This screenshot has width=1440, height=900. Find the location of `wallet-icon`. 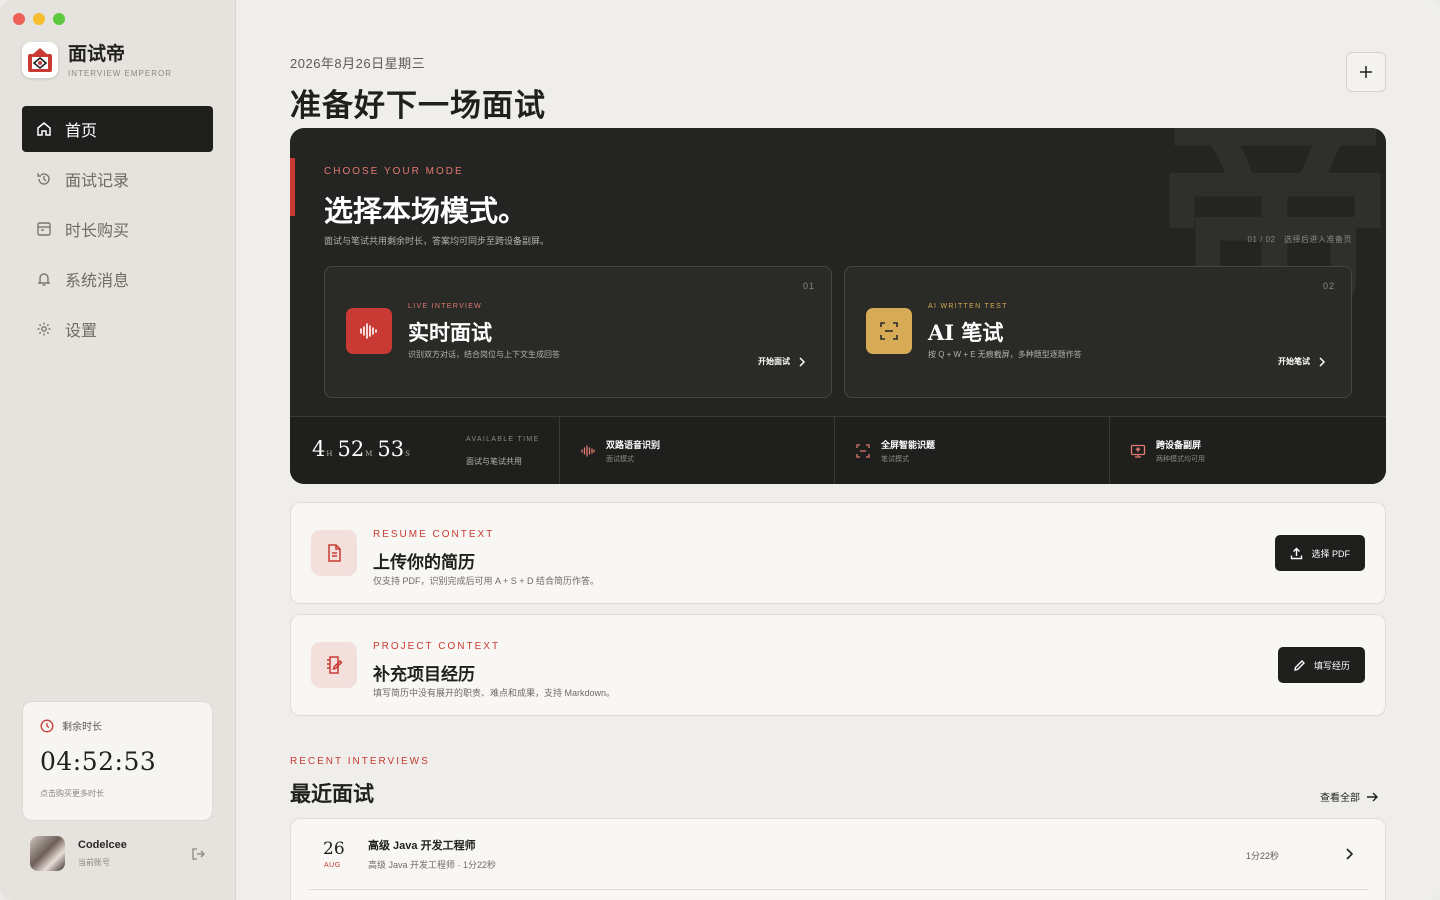

wallet-icon is located at coordinates (44, 229).